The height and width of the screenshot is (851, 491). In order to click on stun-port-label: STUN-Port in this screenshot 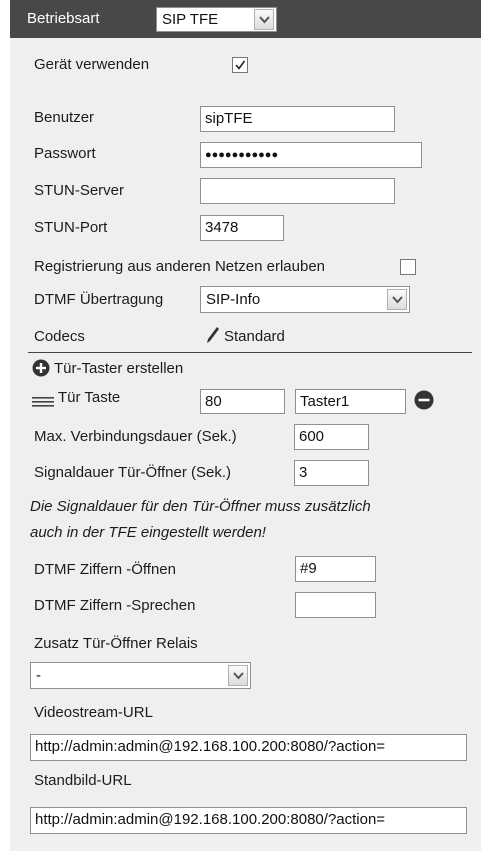, I will do `click(71, 227)`.